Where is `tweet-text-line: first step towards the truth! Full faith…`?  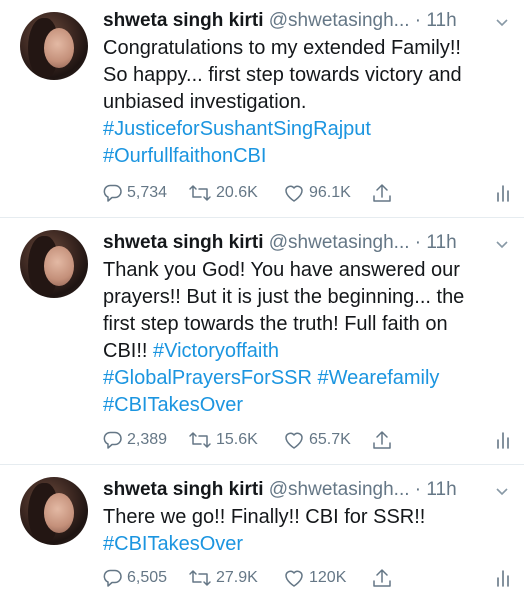 tweet-text-line: first step towards the truth! Full faith… is located at coordinates (308, 324).